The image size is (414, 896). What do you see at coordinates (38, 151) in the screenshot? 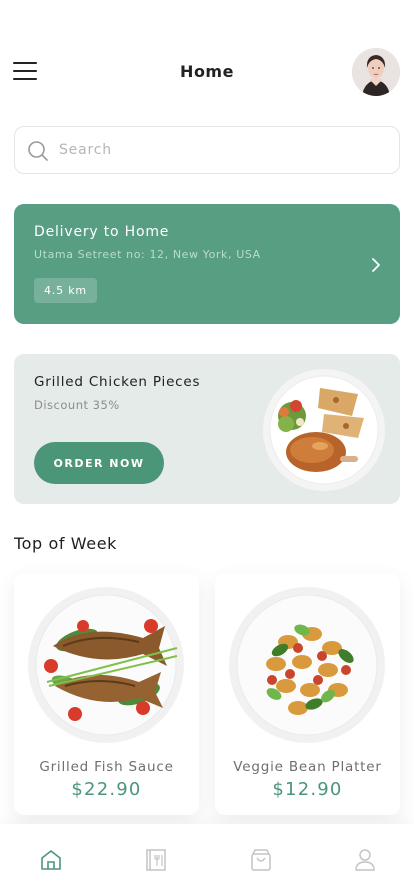
I see `search-icon` at bounding box center [38, 151].